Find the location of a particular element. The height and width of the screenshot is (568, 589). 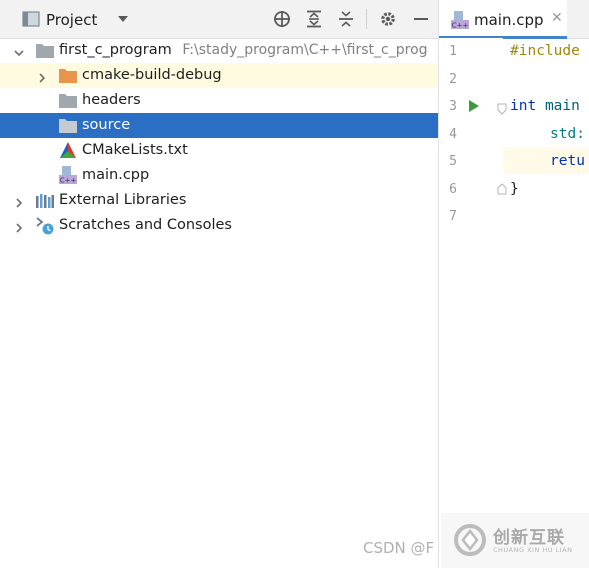

header-divider is located at coordinates (366, 19).